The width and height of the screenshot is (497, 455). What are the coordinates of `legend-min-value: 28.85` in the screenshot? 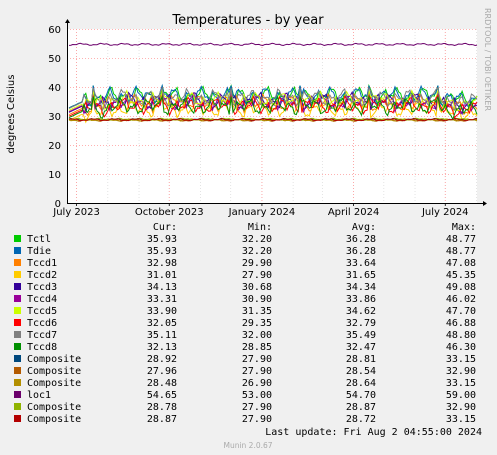 It's located at (257, 347).